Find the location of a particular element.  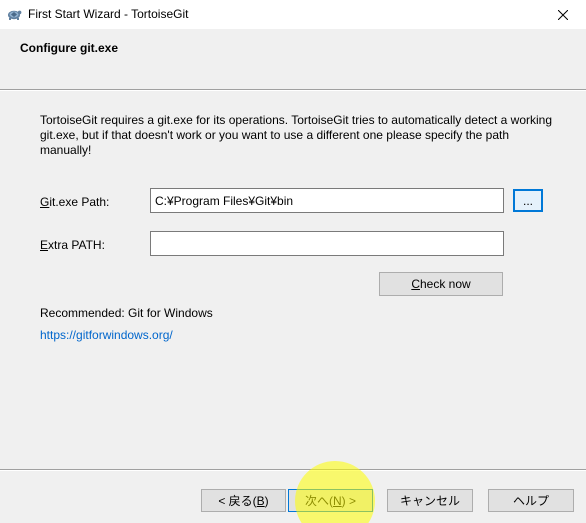

header-divider is located at coordinates (293, 90).